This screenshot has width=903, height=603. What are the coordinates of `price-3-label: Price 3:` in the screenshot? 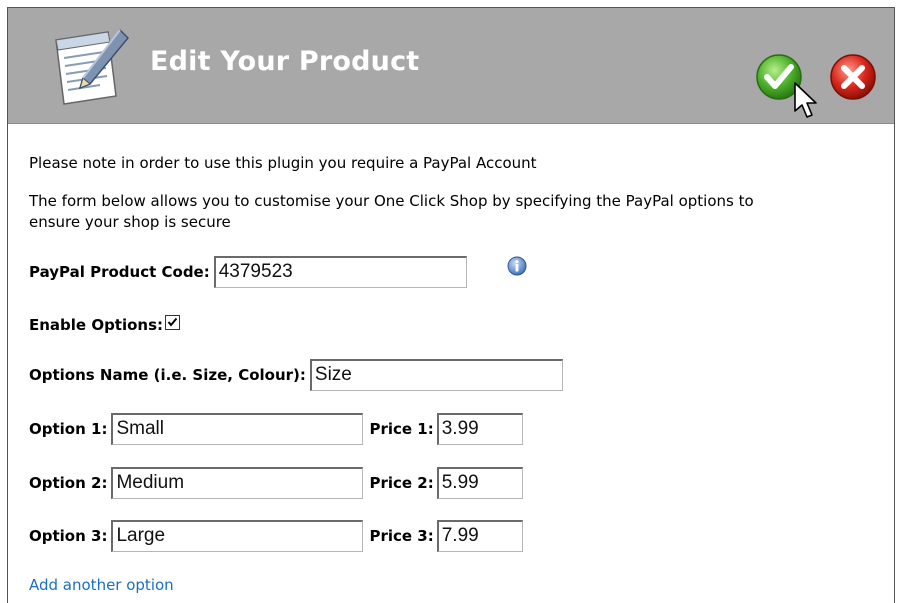 It's located at (401, 536).